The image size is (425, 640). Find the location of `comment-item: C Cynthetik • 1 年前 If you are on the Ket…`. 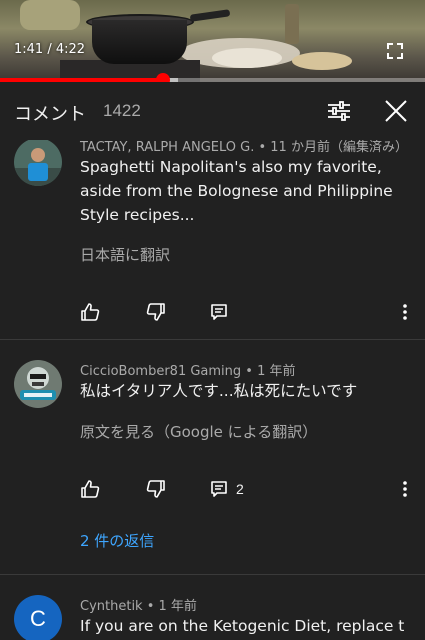

comment-item: C Cynthetik • 1 年前 If you are on the Ket… is located at coordinates (212, 607).